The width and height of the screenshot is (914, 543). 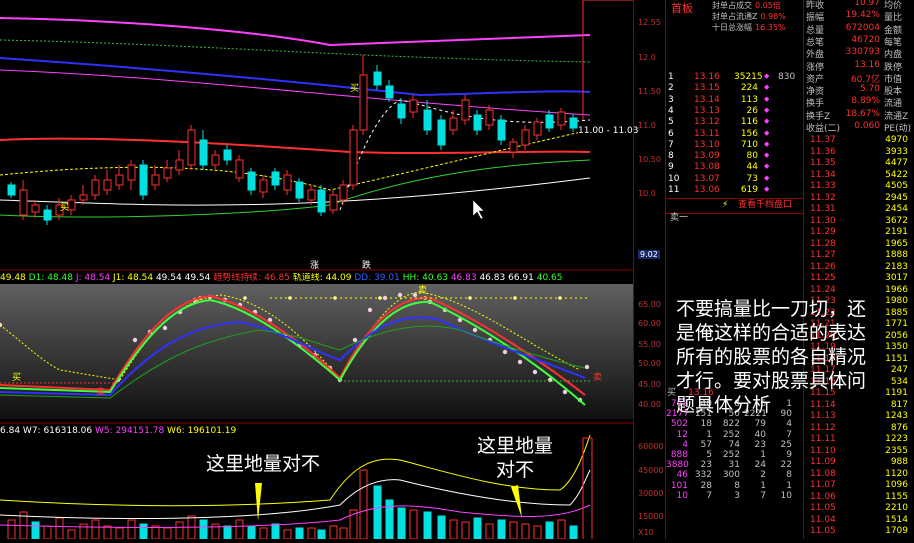 I want to click on tape-price: 11.27, so click(x=823, y=255).